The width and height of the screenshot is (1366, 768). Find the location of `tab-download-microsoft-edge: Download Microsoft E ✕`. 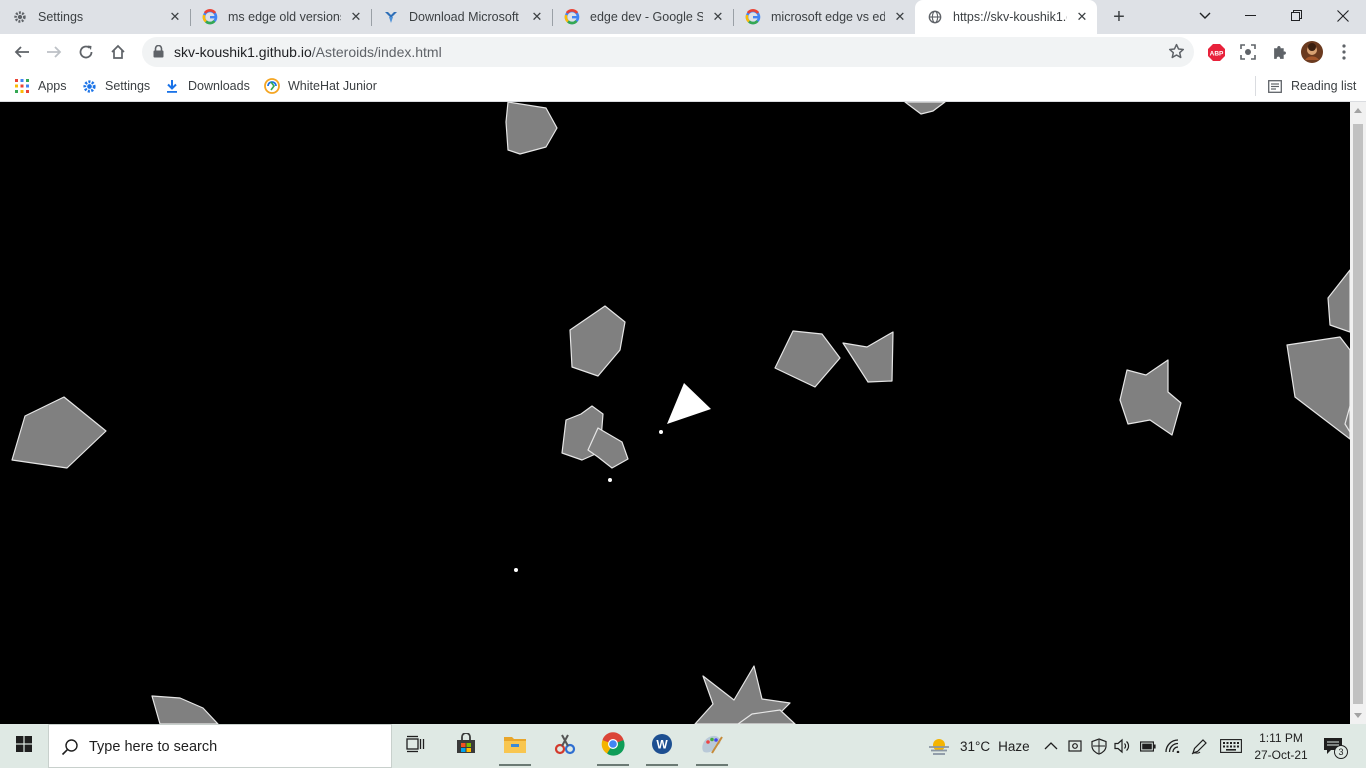

tab-download-microsoft-edge: Download Microsoft E ✕ is located at coordinates (462, 17).